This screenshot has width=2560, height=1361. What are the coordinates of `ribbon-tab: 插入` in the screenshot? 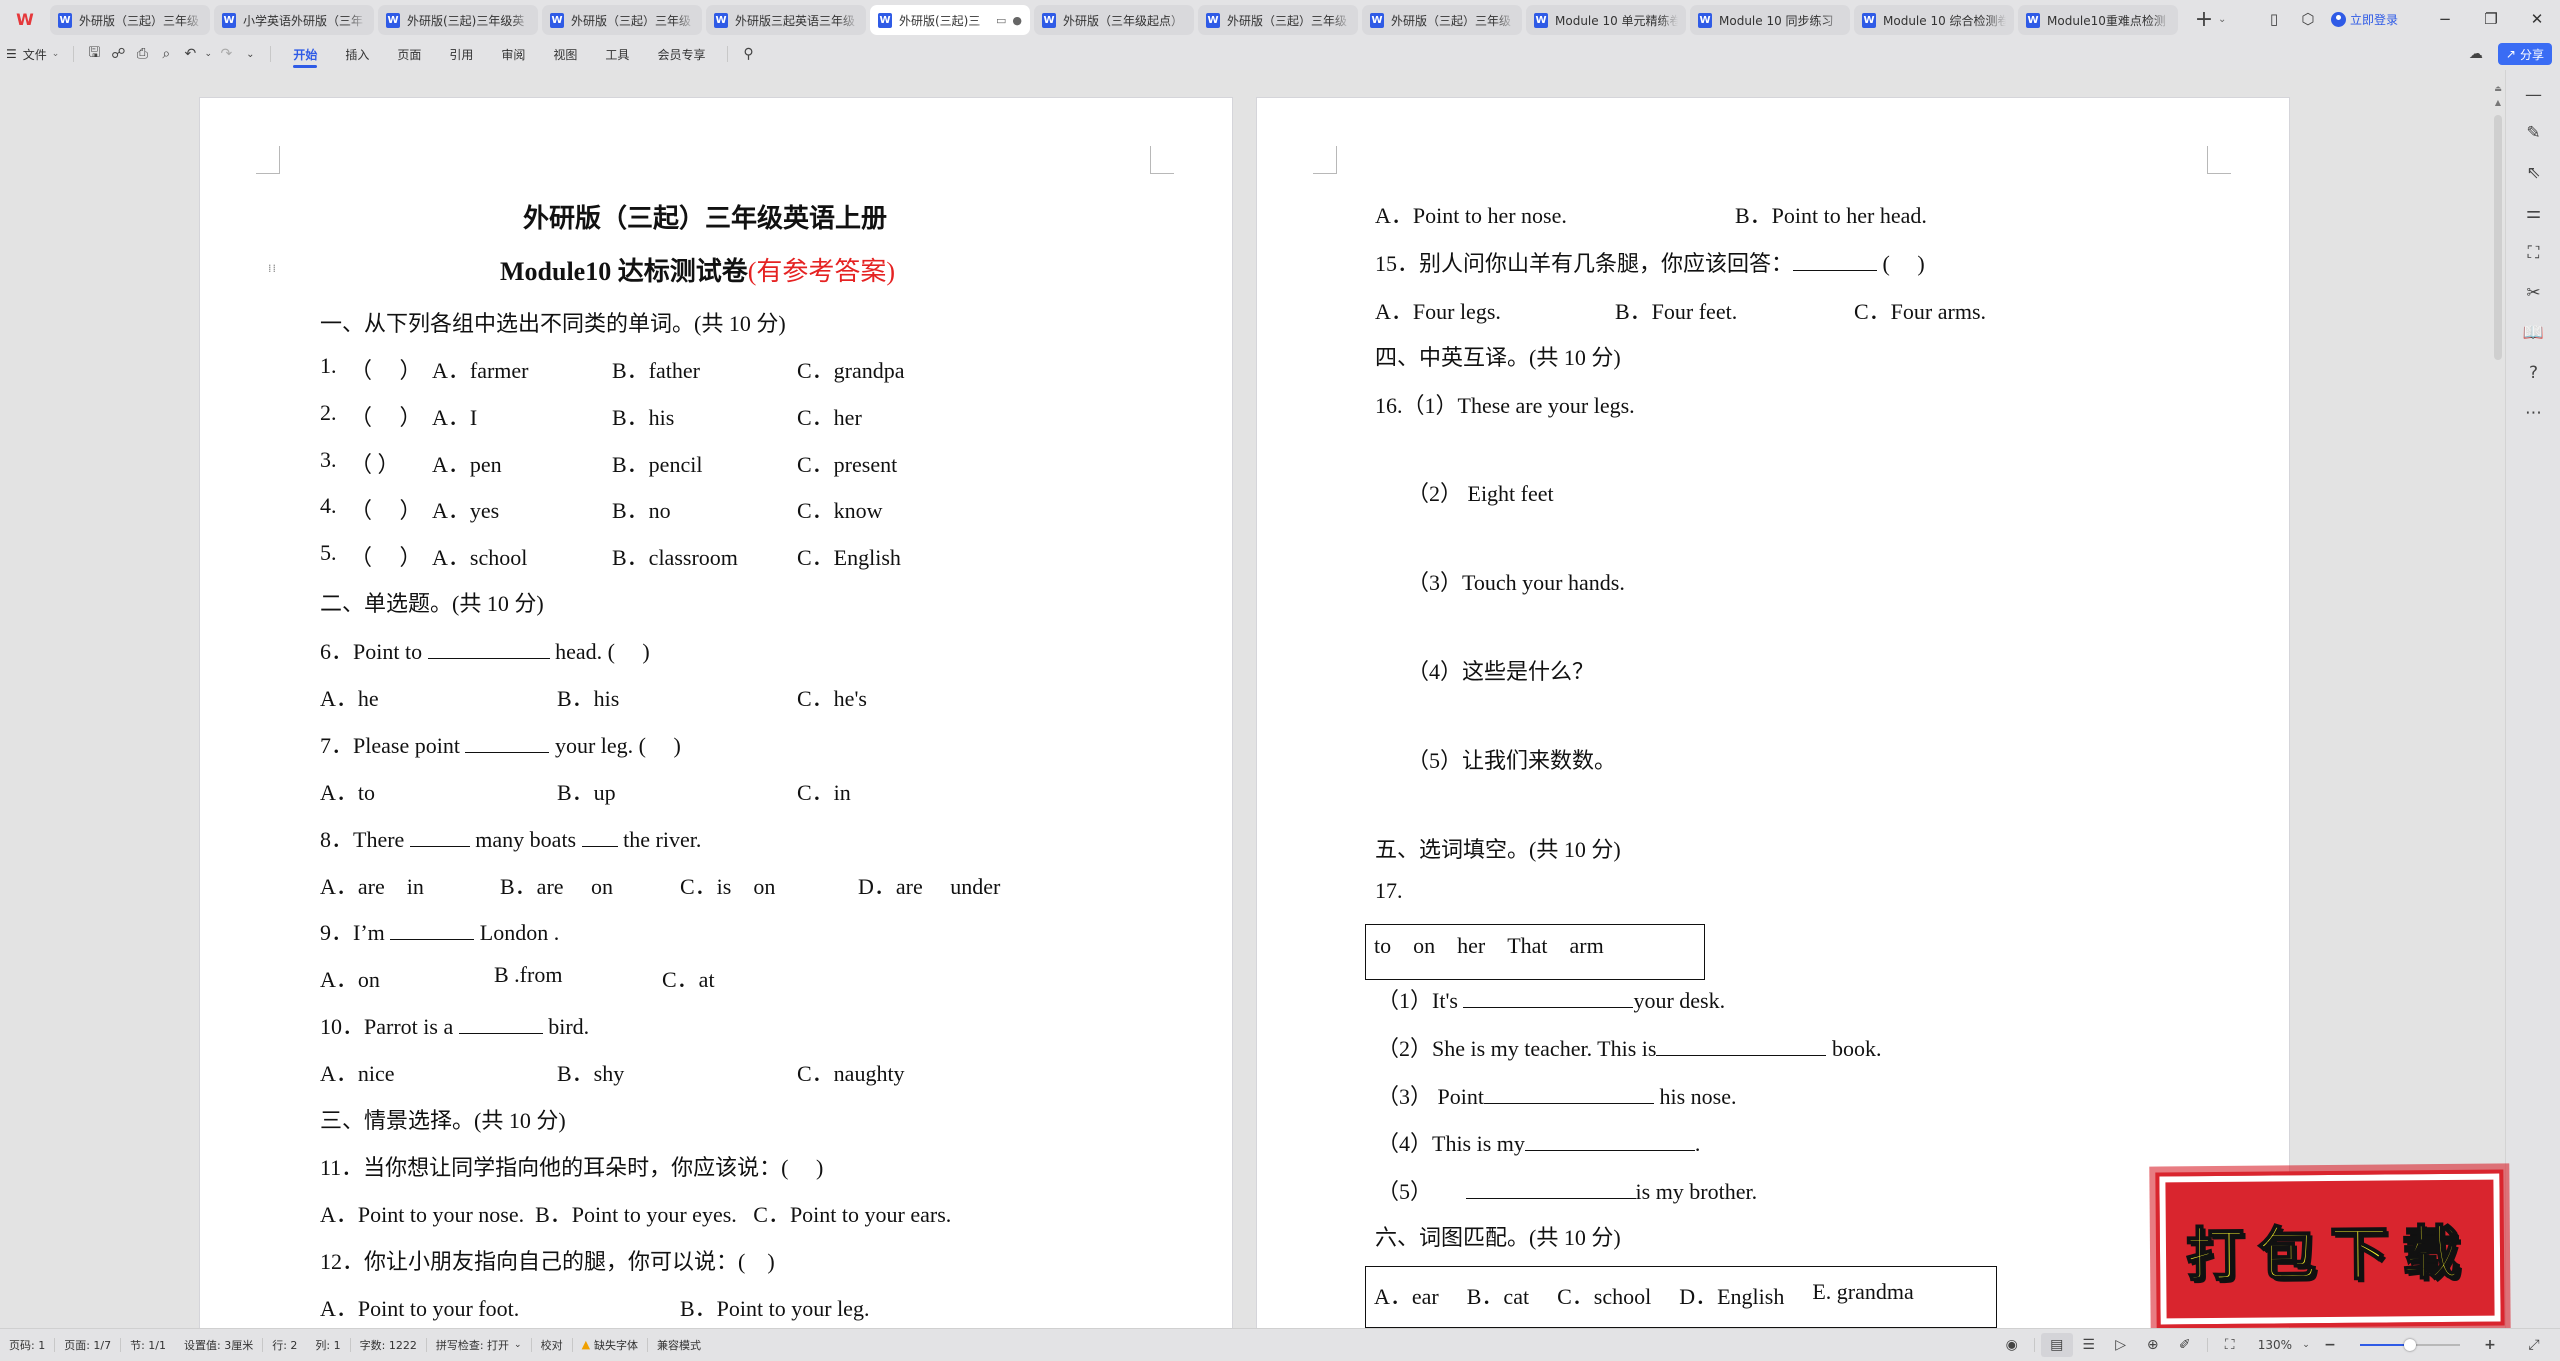 It's located at (357, 54).